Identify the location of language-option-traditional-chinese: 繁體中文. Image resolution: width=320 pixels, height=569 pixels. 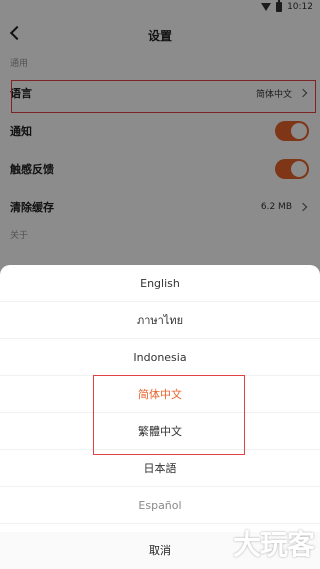
(160, 431).